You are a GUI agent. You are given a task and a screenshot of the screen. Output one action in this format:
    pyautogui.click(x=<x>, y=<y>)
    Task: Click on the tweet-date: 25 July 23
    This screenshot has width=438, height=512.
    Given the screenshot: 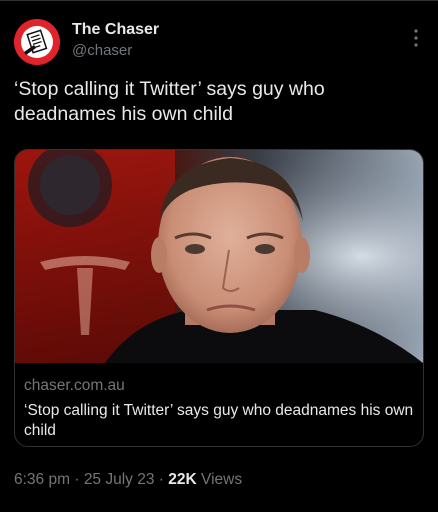 What is the action you would take?
    pyautogui.click(x=119, y=479)
    